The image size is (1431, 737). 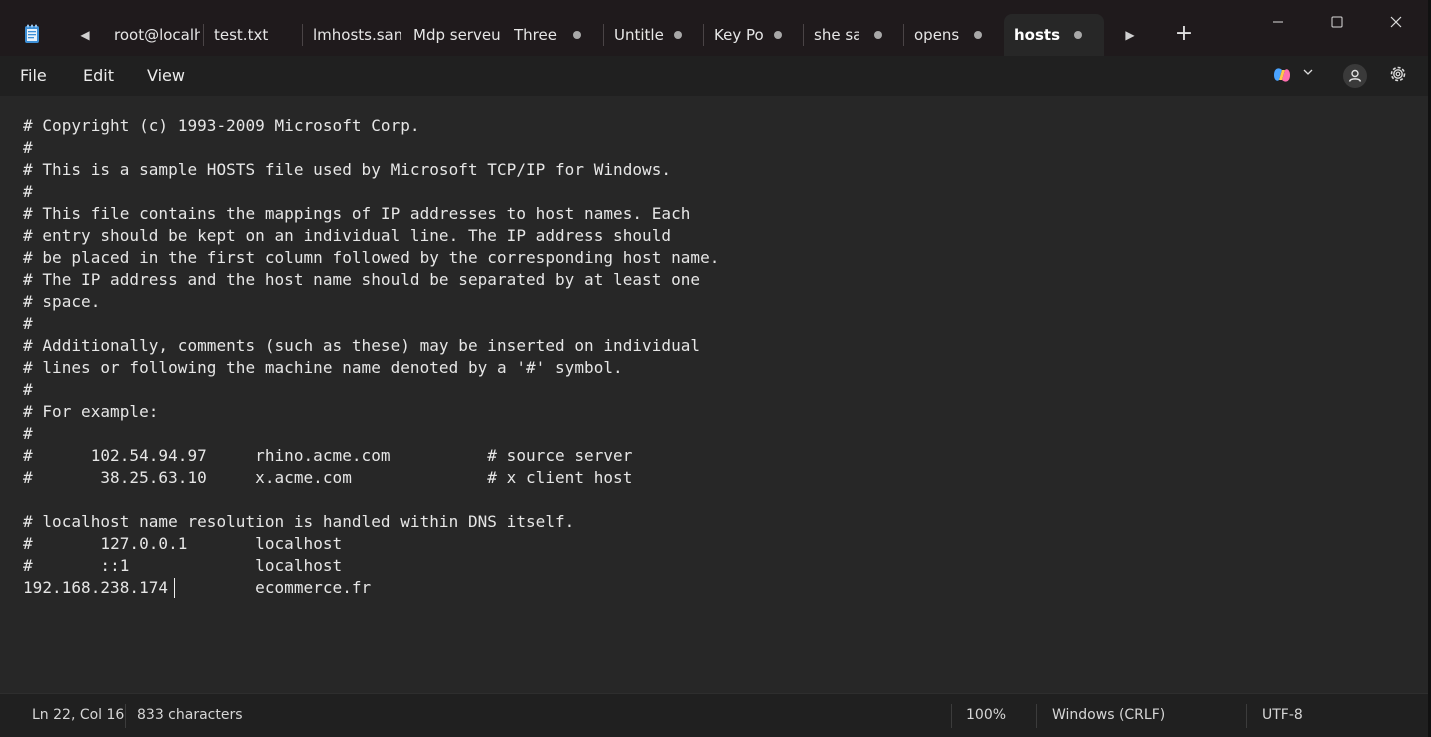 What do you see at coordinates (1184, 34) in the screenshot?
I see `plus-icon: +` at bounding box center [1184, 34].